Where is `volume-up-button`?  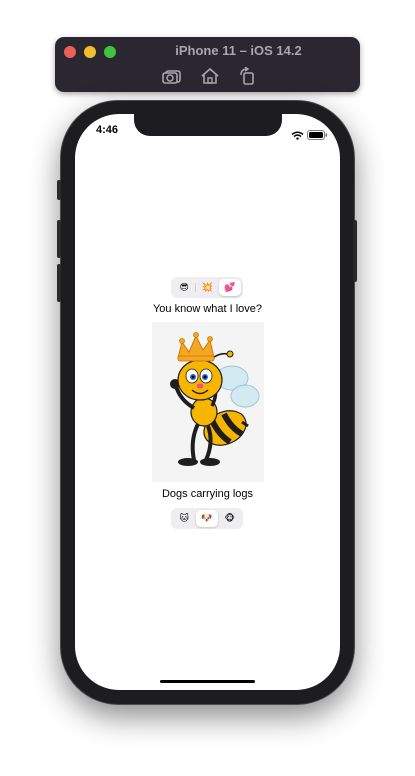 volume-up-button is located at coordinates (59, 239).